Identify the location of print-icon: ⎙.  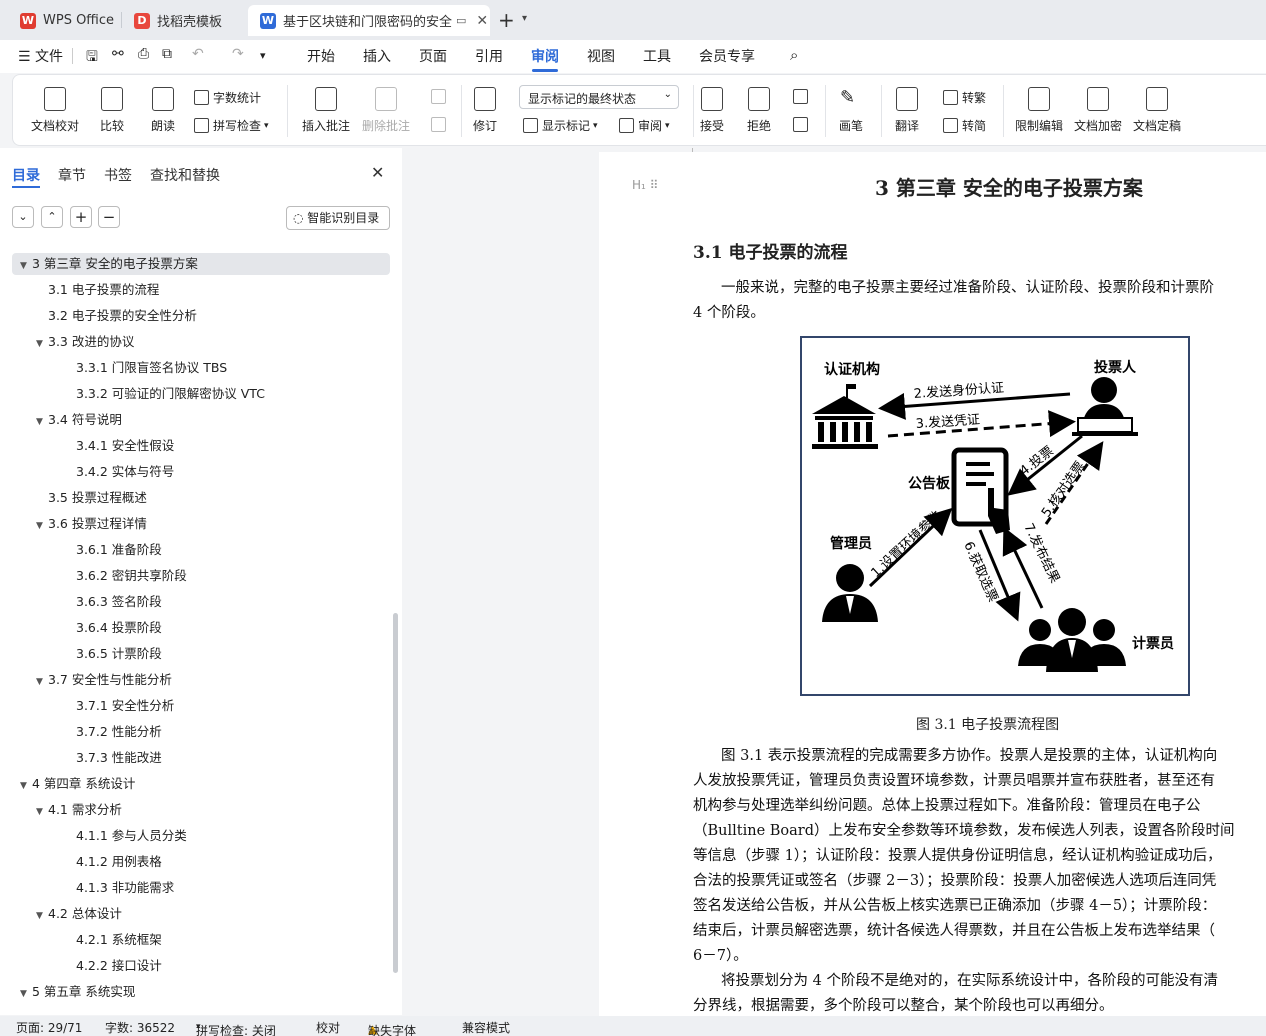
(143, 54).